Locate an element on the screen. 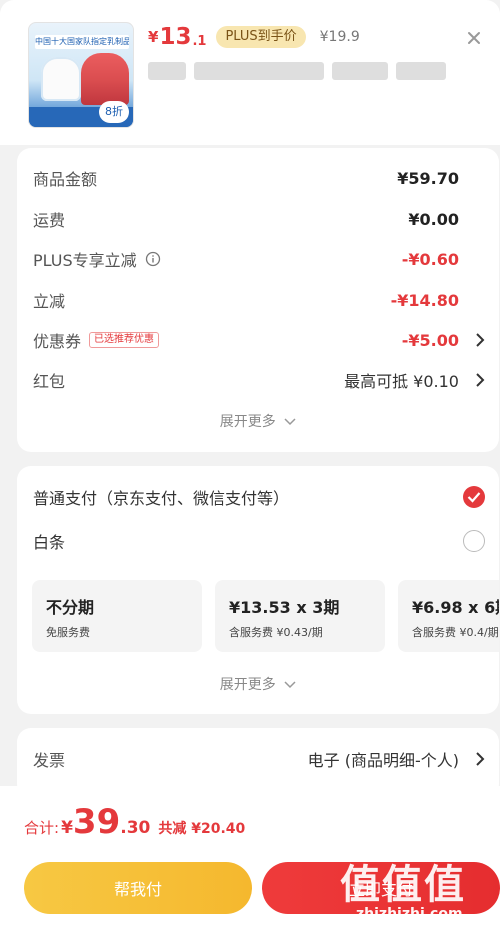  row-red-packet: 红包 最高可抵 ¥0.10 is located at coordinates (246, 380).